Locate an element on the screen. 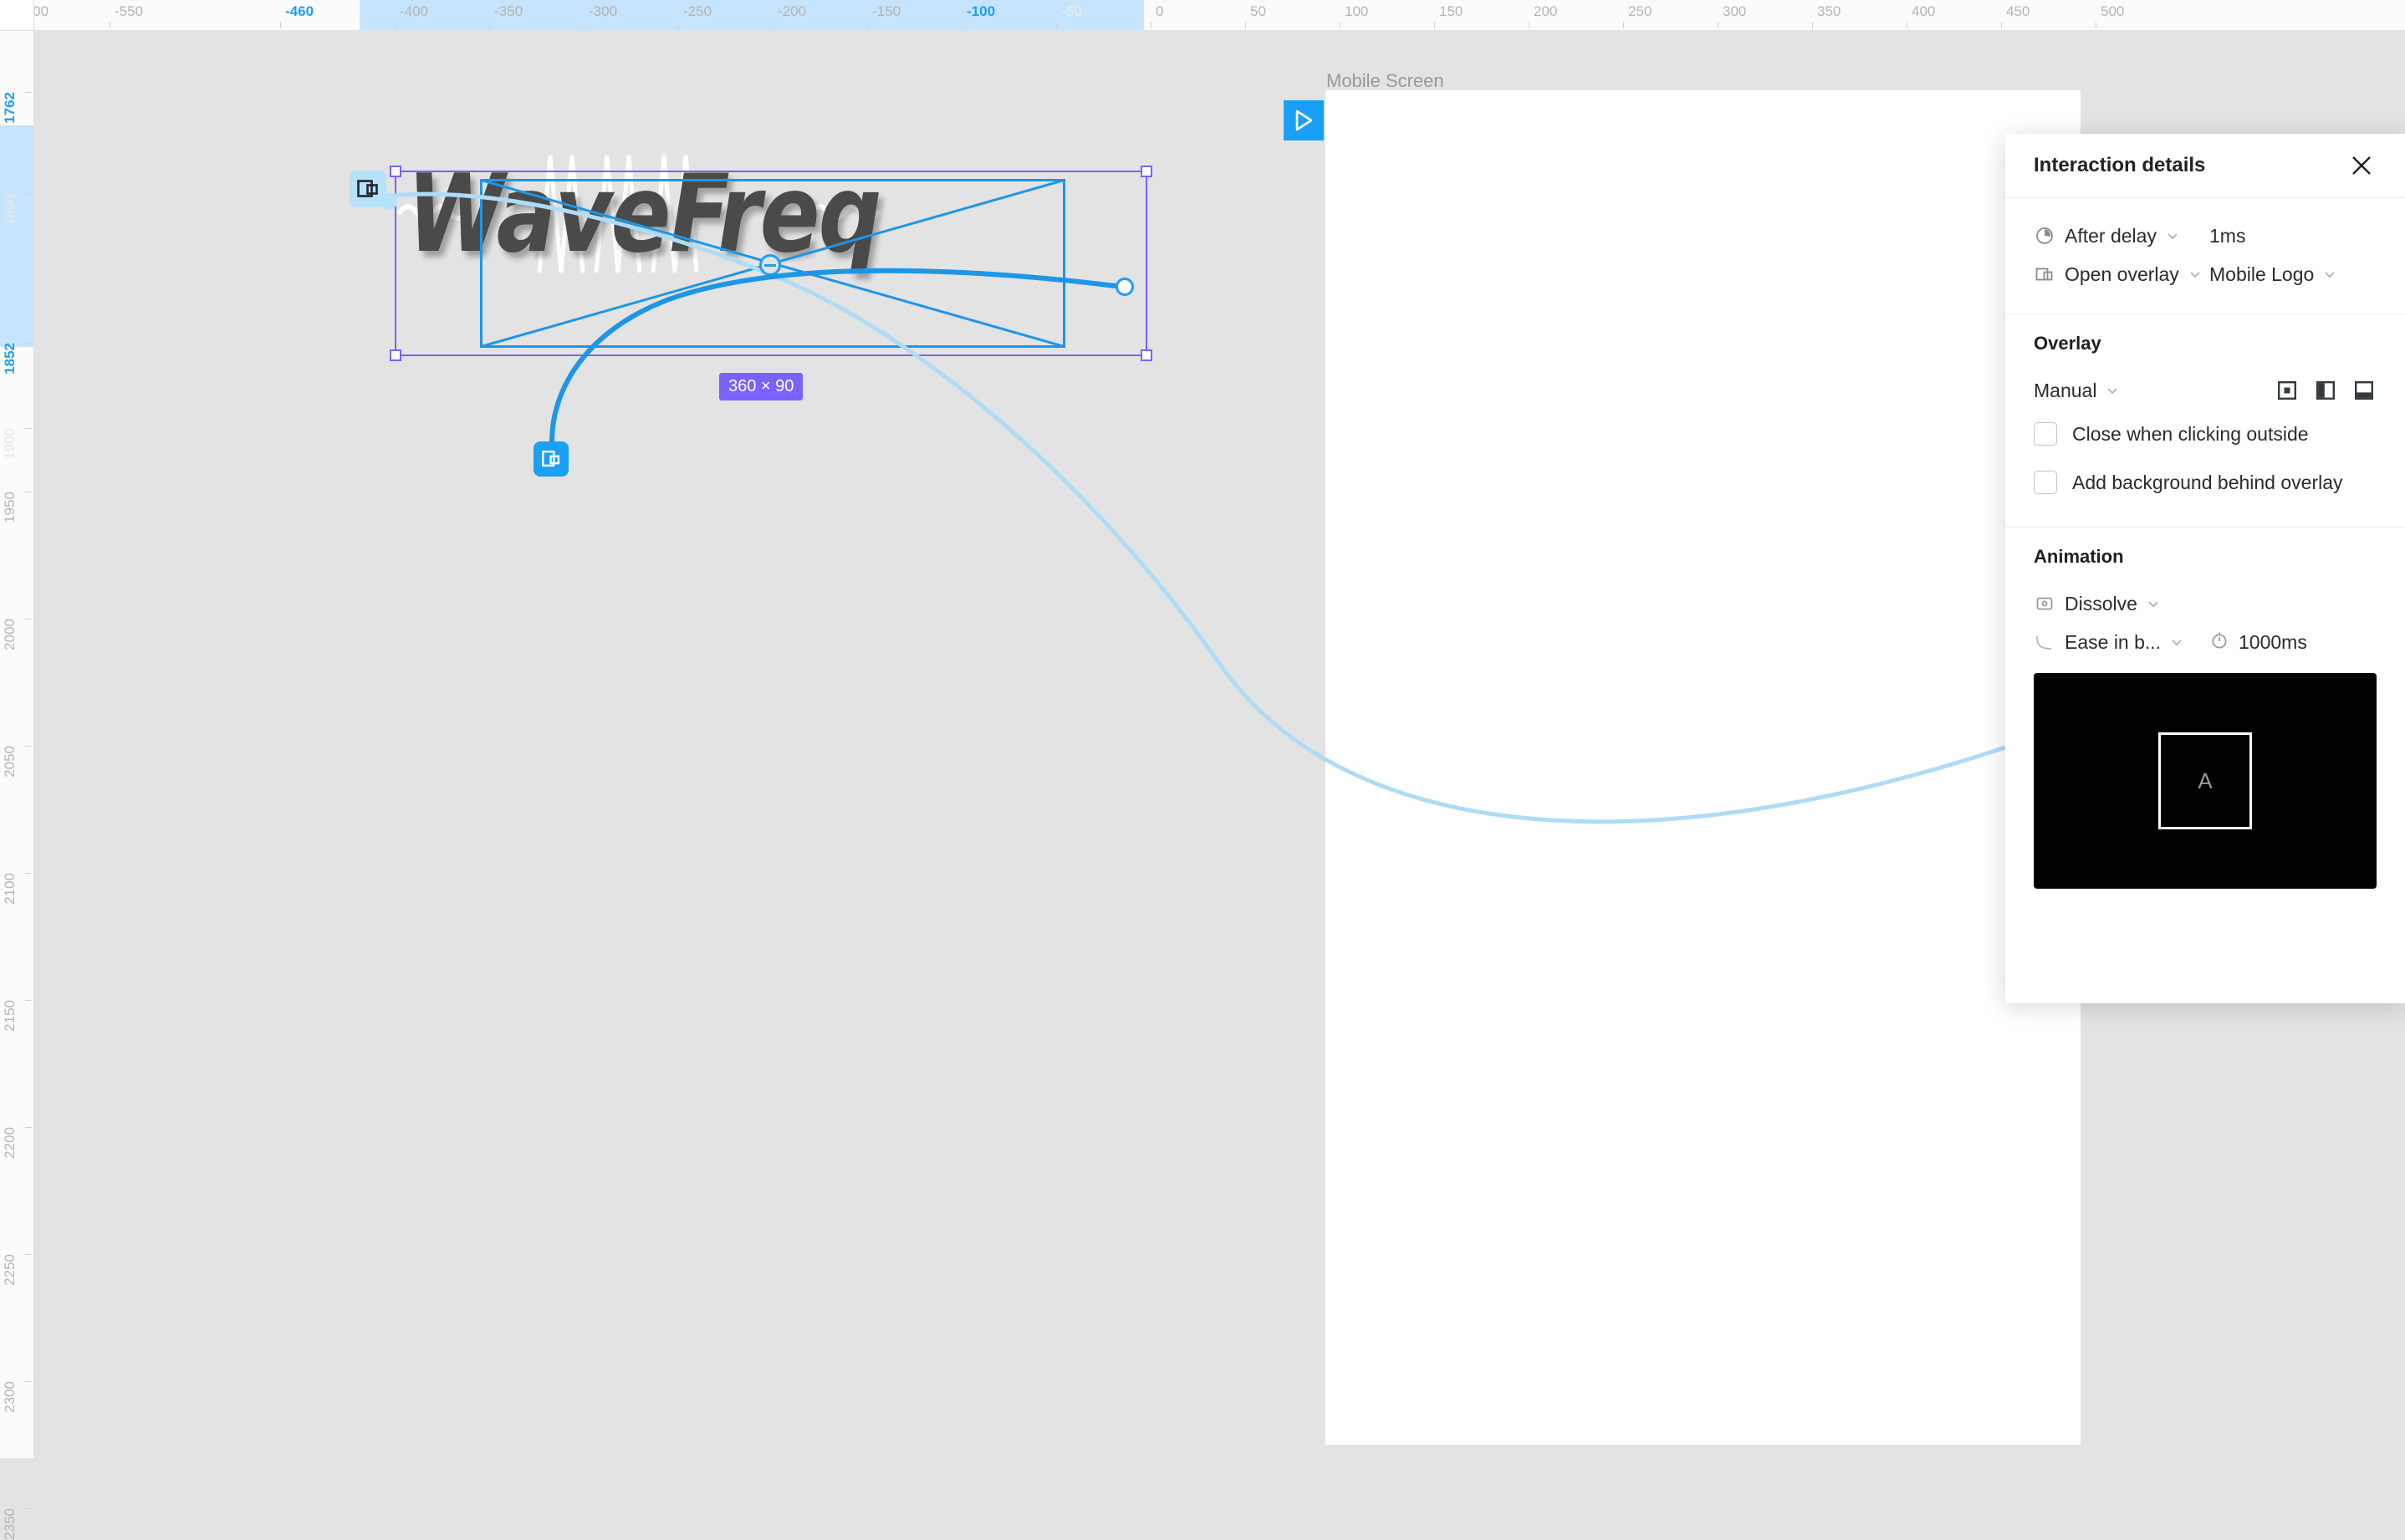 This screenshot has width=2405, height=1540. selection-size-badge: 360 × 90 is located at coordinates (762, 386).